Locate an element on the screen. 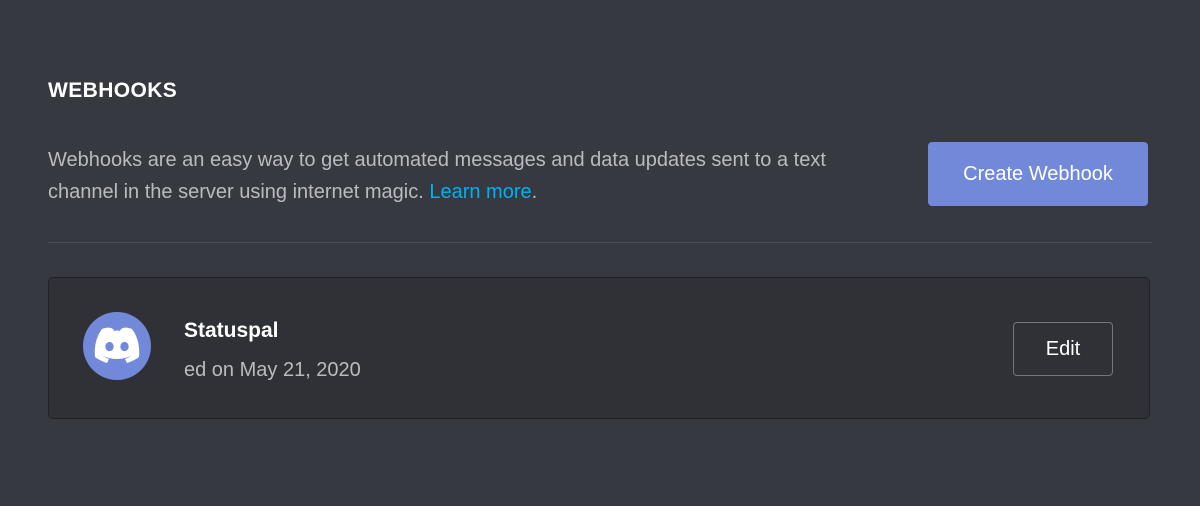 The image size is (1200, 506). webhook-name: Statuspal is located at coordinates (231, 330).